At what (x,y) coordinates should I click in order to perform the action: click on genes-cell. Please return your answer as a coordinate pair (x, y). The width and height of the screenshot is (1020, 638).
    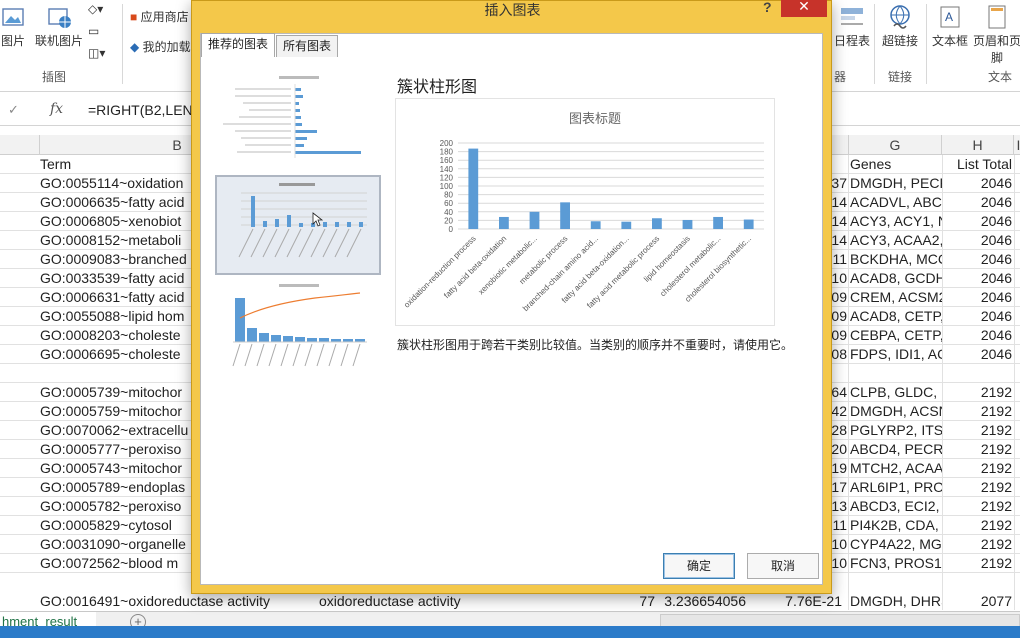
    Looking at the image, I should click on (896, 373).